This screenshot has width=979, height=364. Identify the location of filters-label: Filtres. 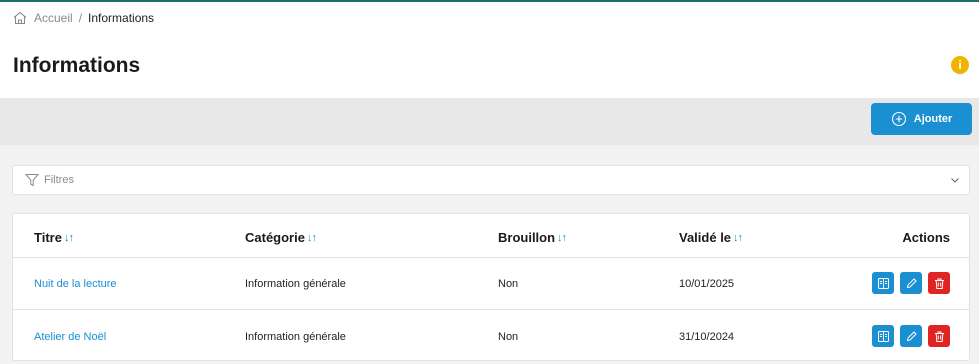
(59, 180).